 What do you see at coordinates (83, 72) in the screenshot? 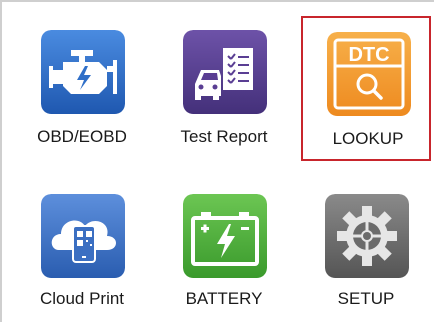
I see `engine-icon` at bounding box center [83, 72].